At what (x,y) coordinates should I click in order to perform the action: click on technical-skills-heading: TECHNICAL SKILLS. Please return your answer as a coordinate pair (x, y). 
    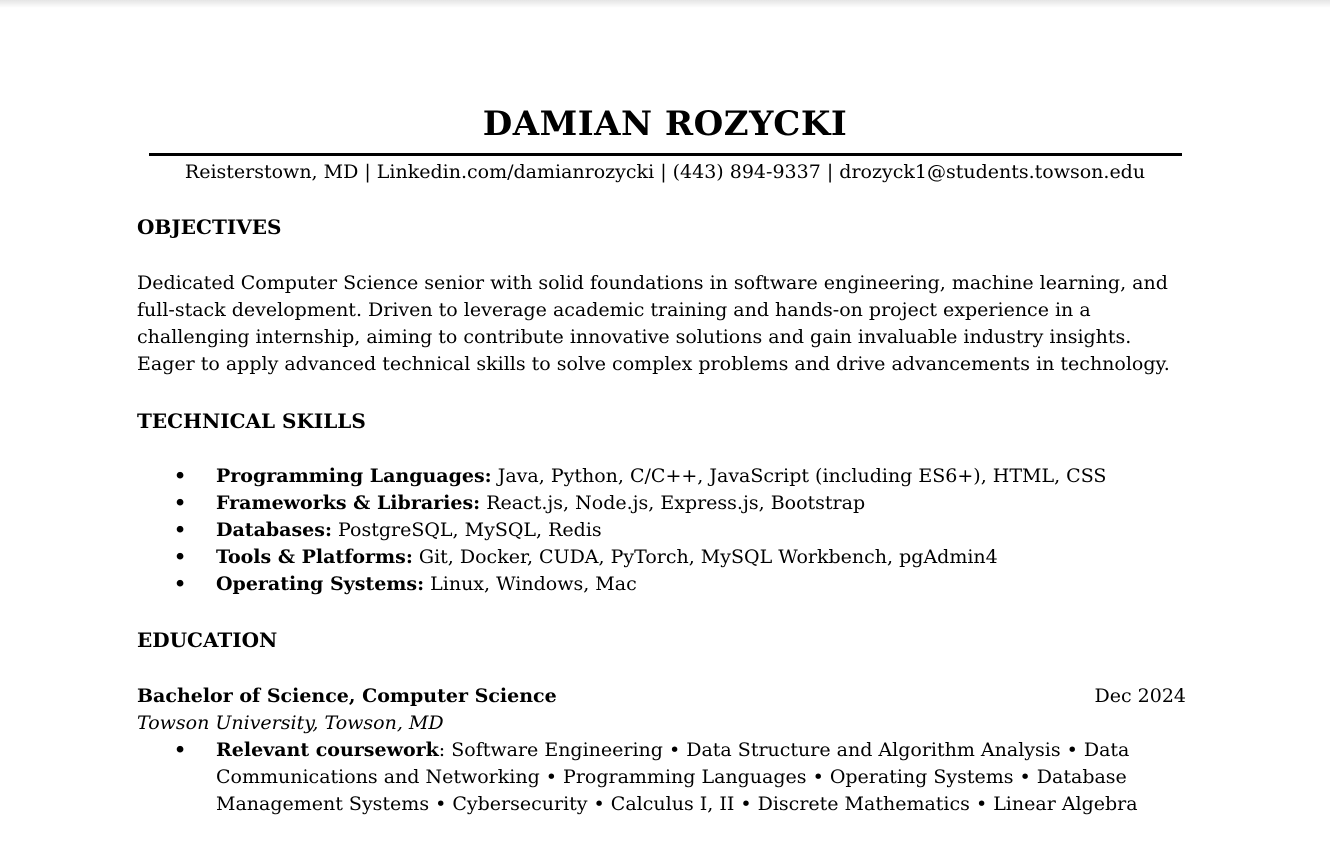
    Looking at the image, I should click on (251, 421).